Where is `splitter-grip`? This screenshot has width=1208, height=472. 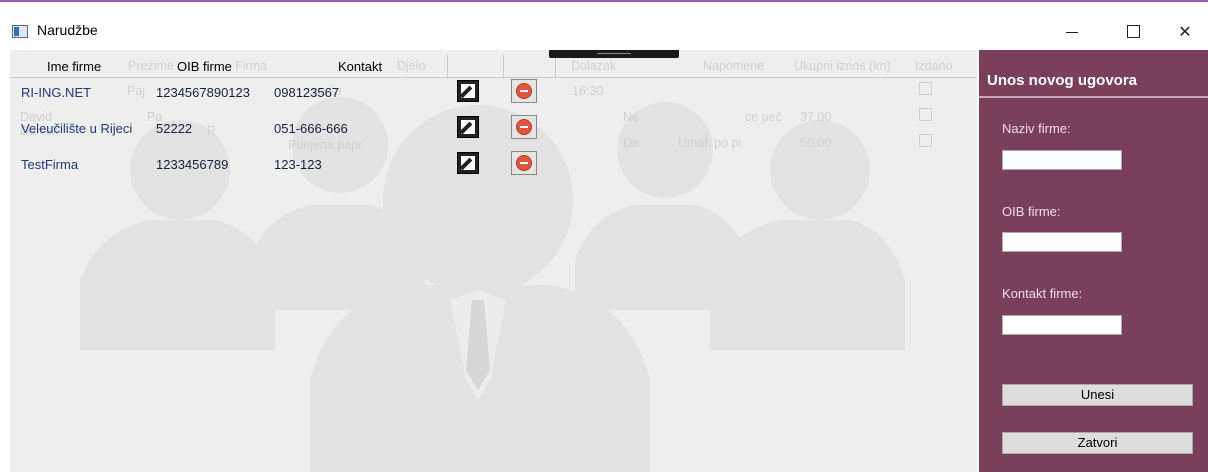 splitter-grip is located at coordinates (614, 54).